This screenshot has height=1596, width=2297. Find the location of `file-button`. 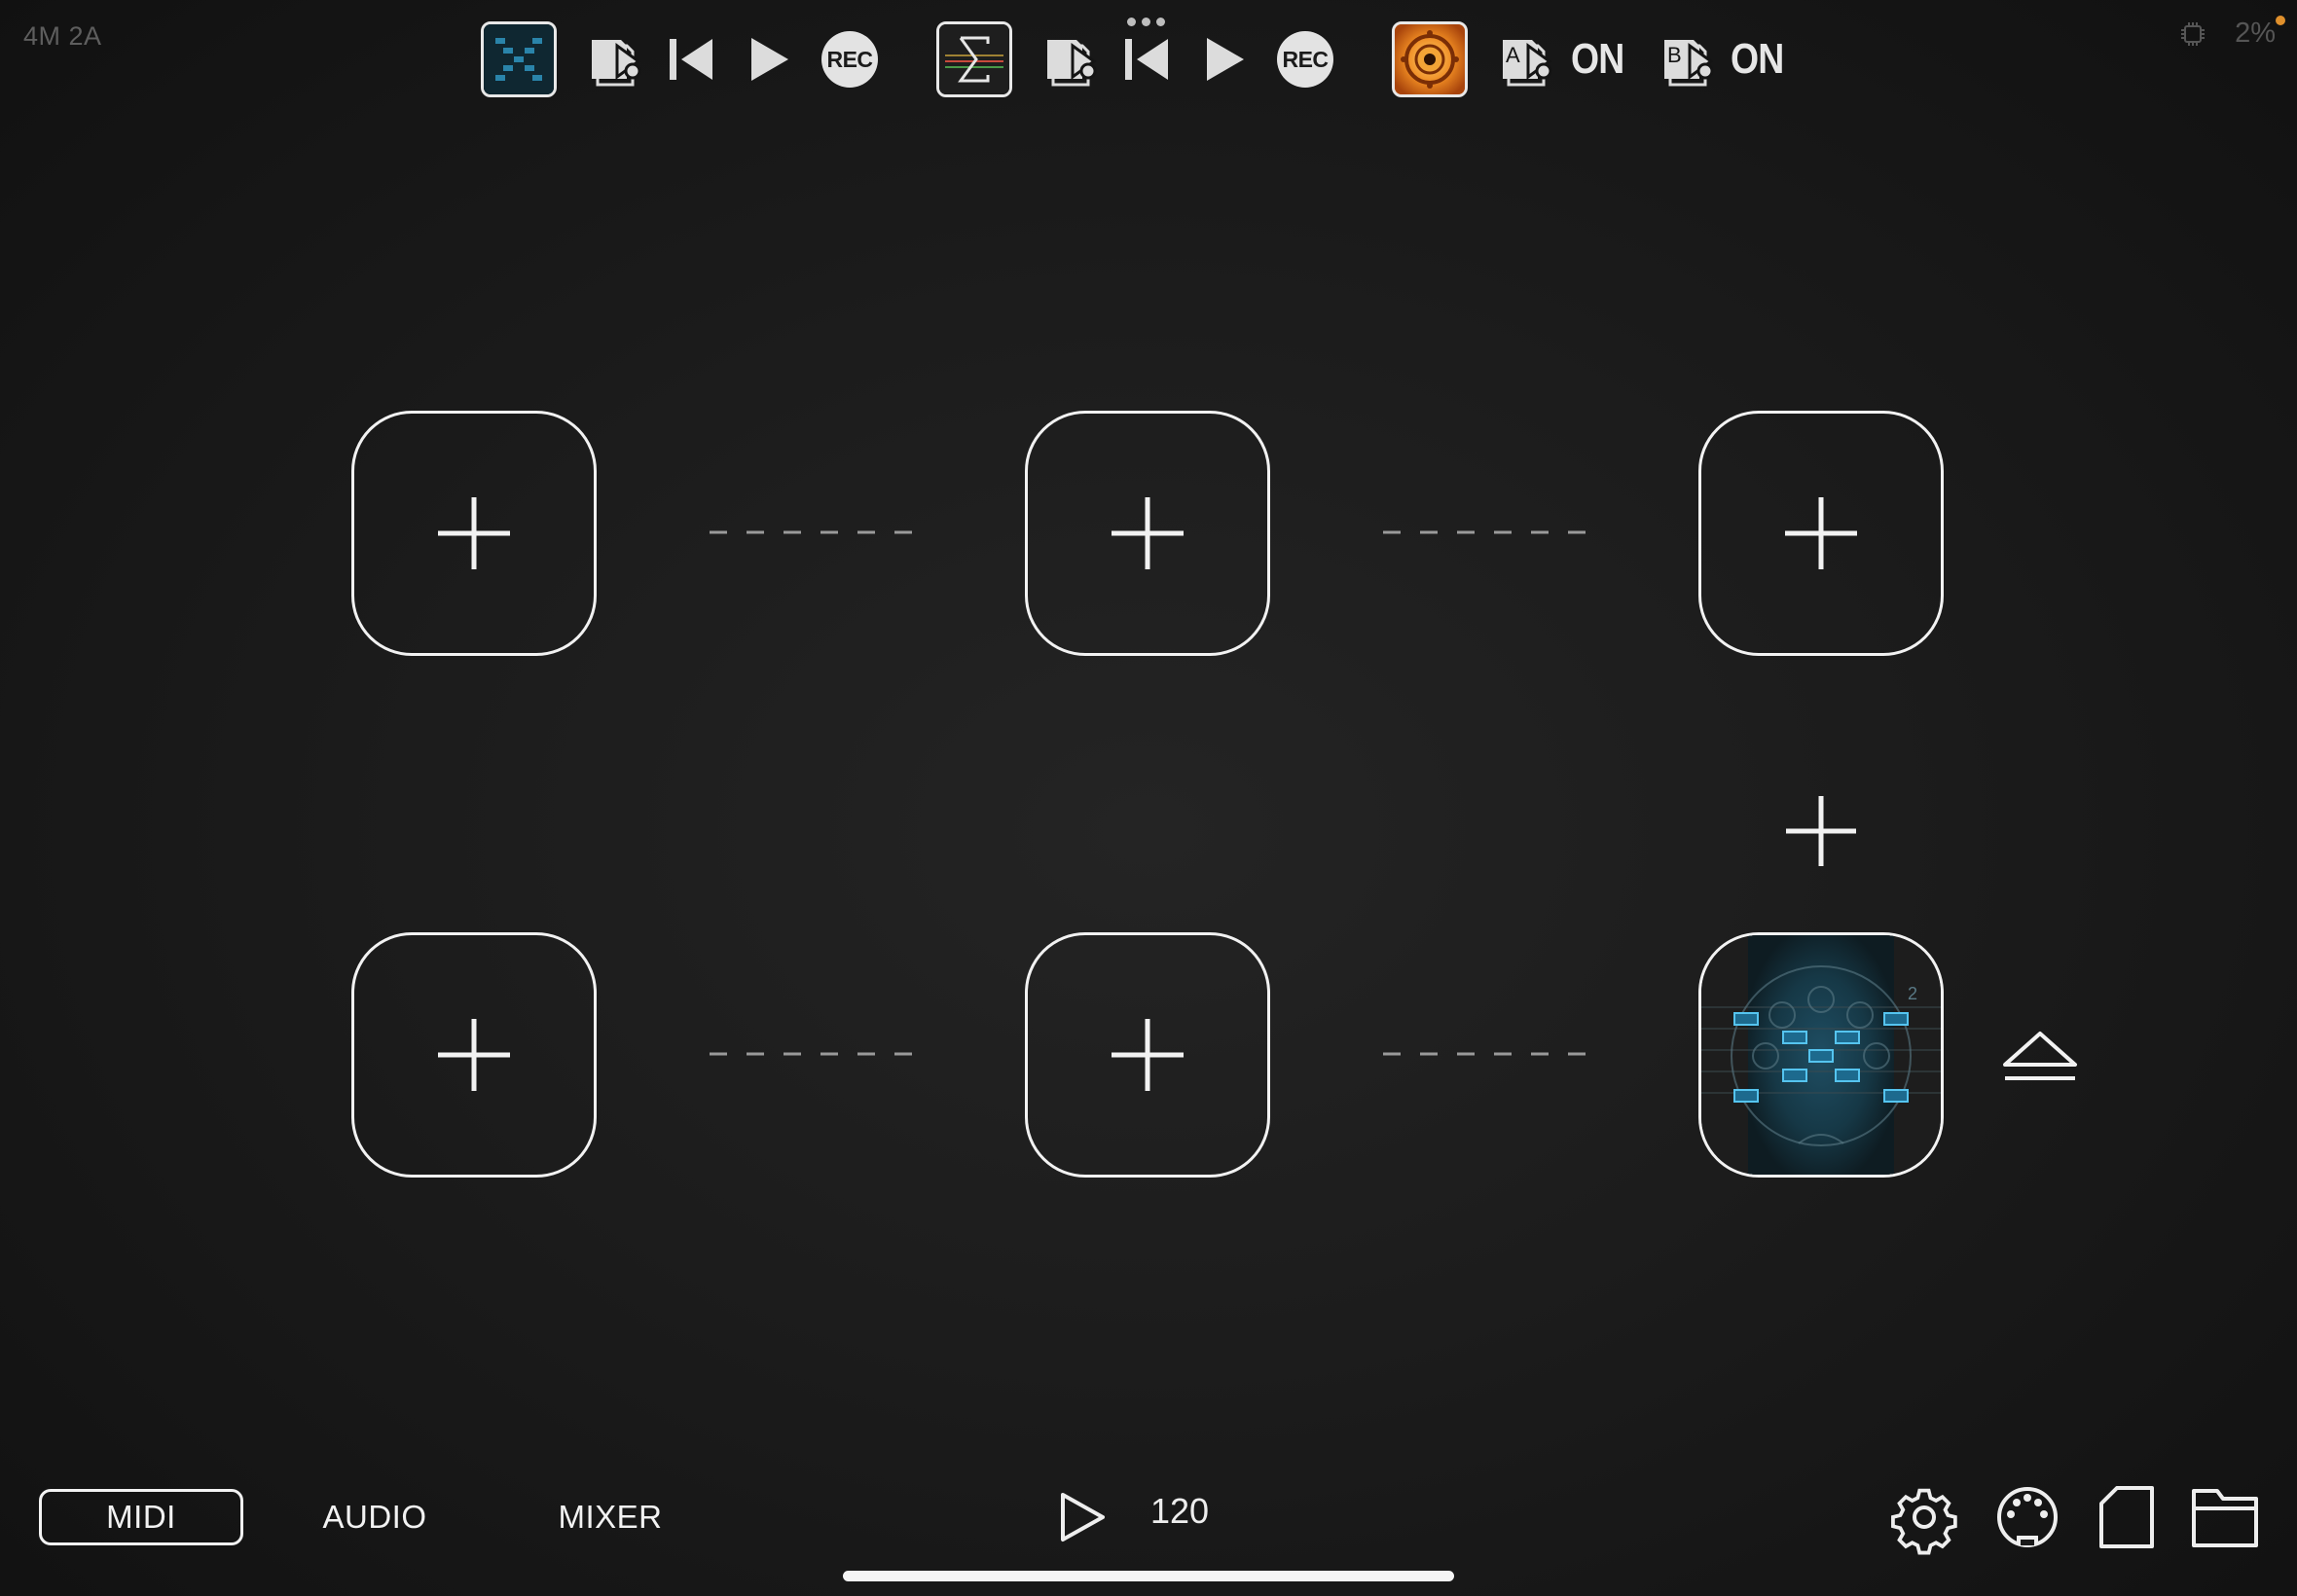

file-button is located at coordinates (2127, 1517).